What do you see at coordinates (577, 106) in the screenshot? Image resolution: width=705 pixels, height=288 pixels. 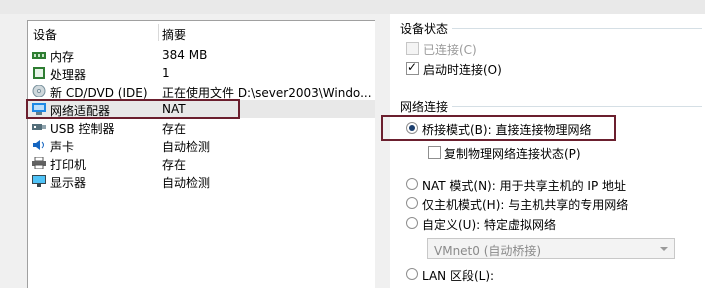 I see `network-connection-divider` at bounding box center [577, 106].